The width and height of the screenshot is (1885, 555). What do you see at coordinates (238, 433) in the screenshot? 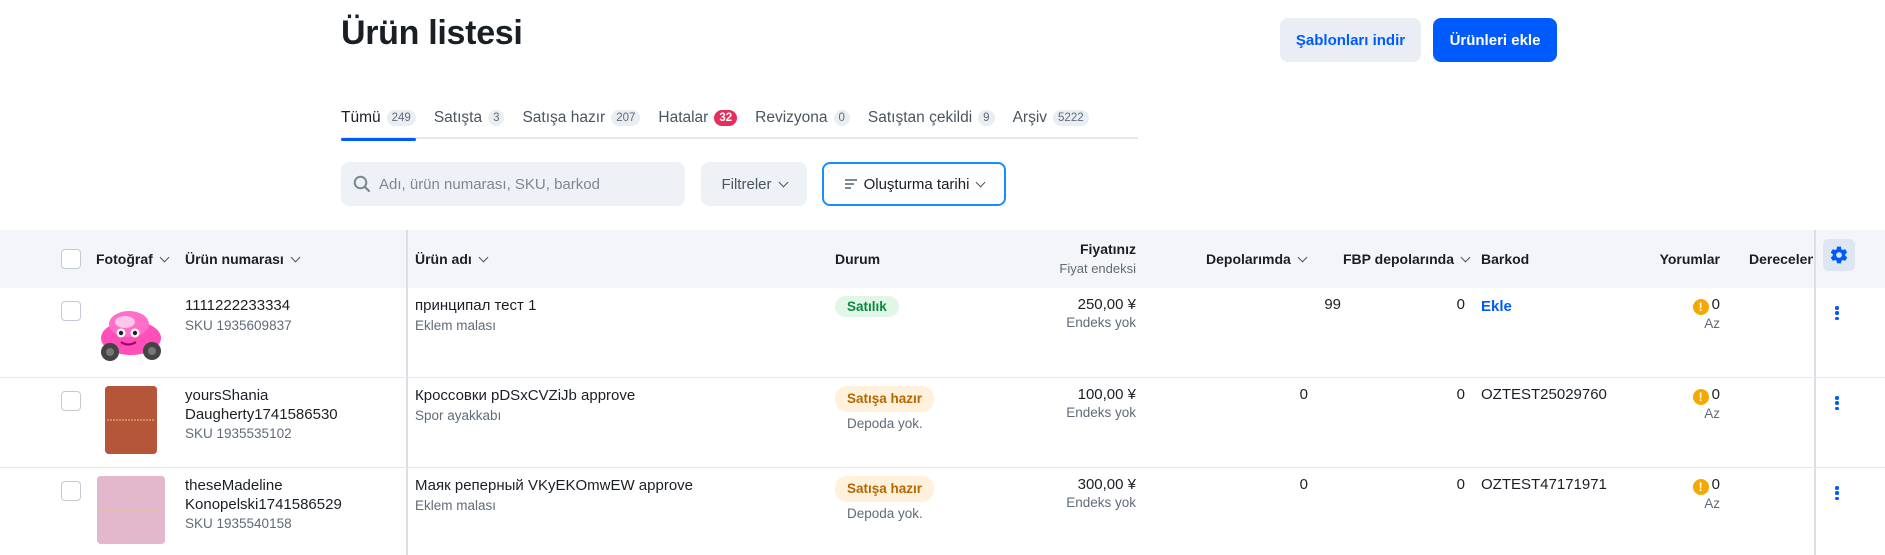
I see `product-sku: SKU 1935535102` at bounding box center [238, 433].